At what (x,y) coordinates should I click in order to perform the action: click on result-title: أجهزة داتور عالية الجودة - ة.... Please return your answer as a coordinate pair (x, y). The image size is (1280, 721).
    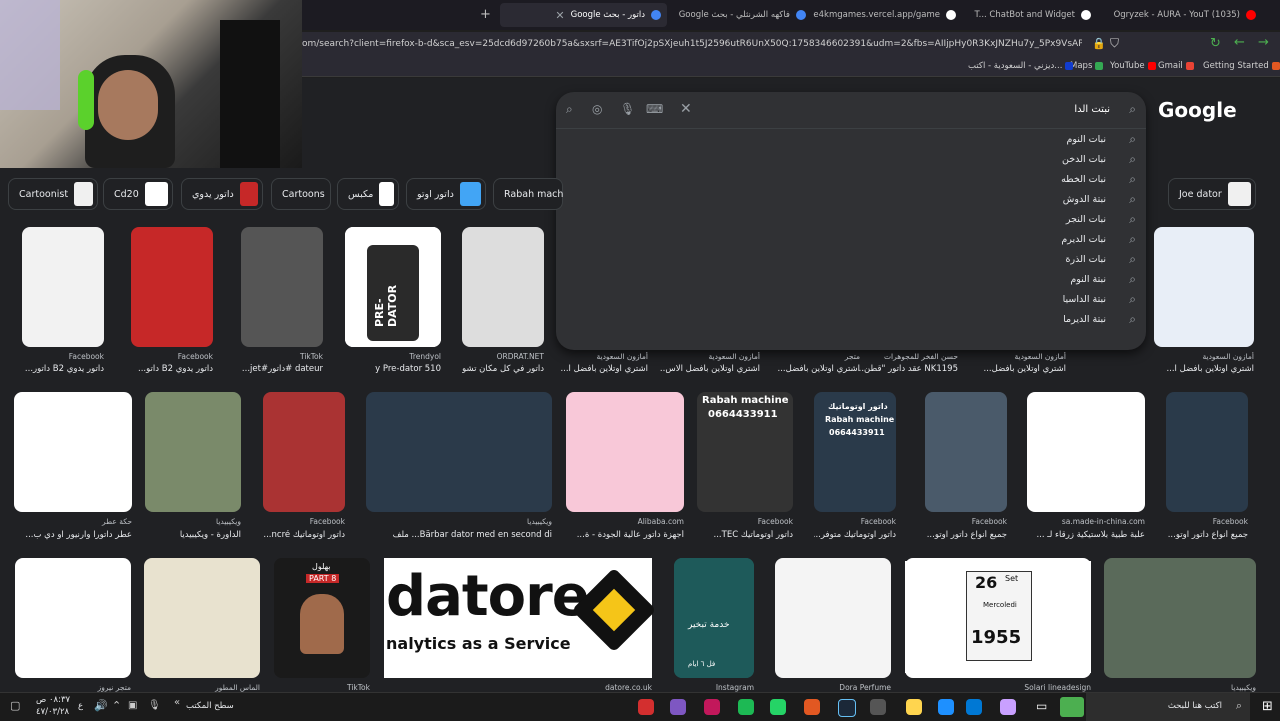
    Looking at the image, I should click on (625, 535).